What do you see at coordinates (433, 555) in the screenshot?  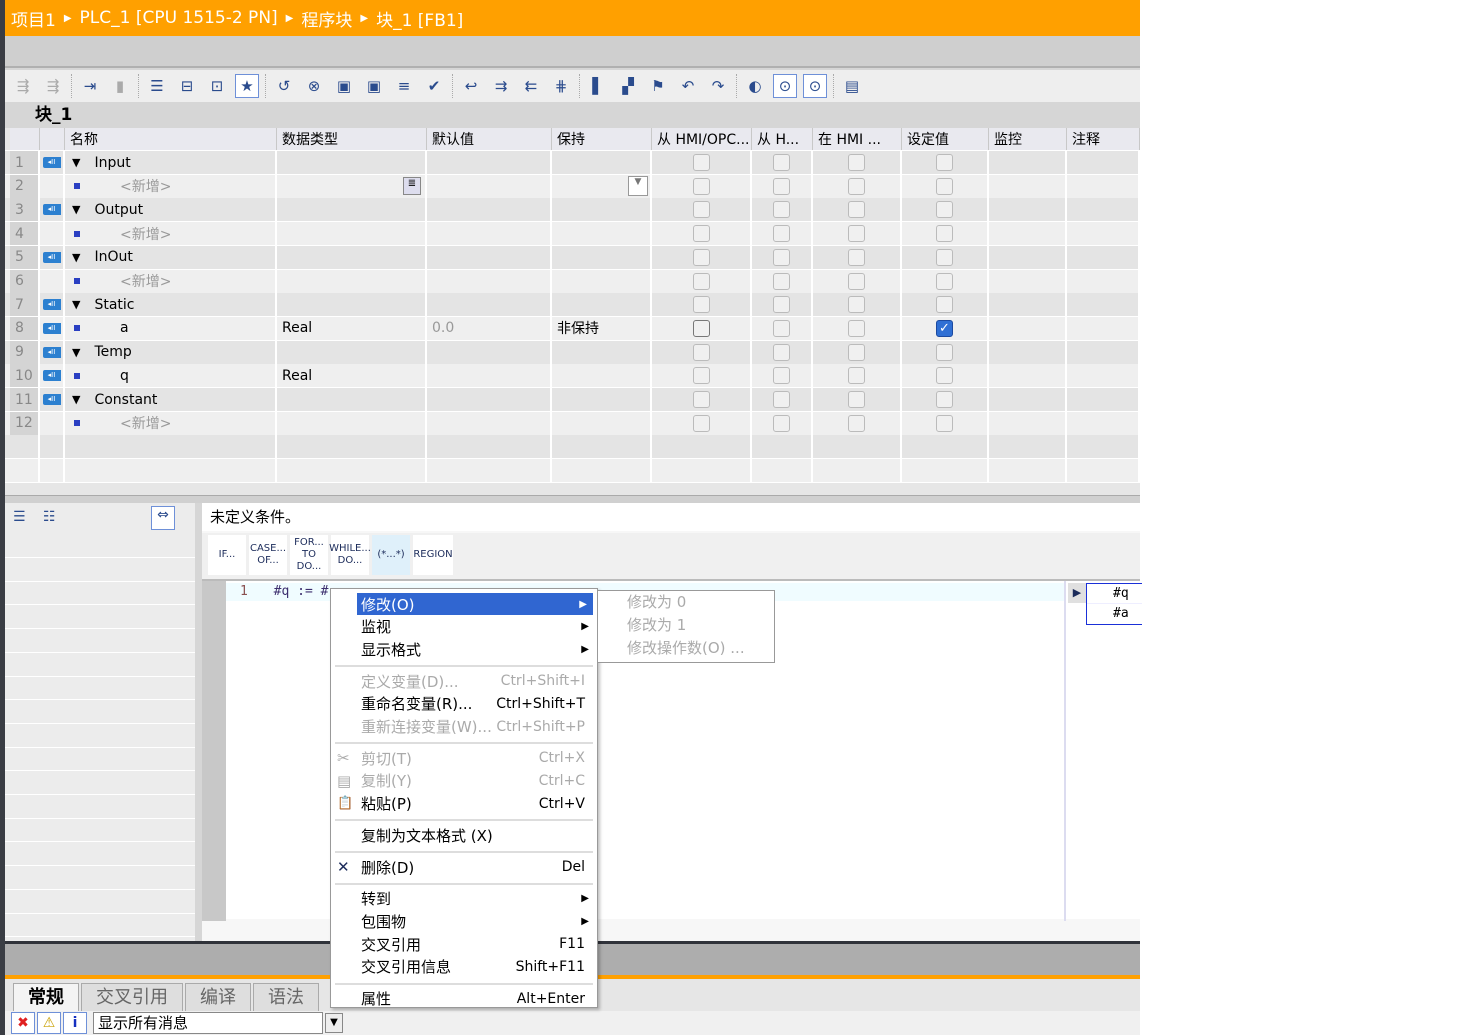 I see `snippet-button: REGION` at bounding box center [433, 555].